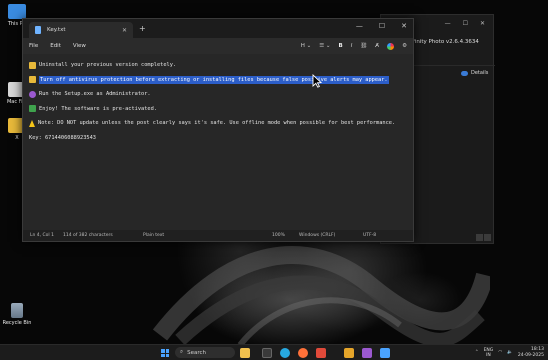 This screenshot has width=548, height=360. I want to click on text-line-key: Key: 6714406088923543, so click(218, 138).